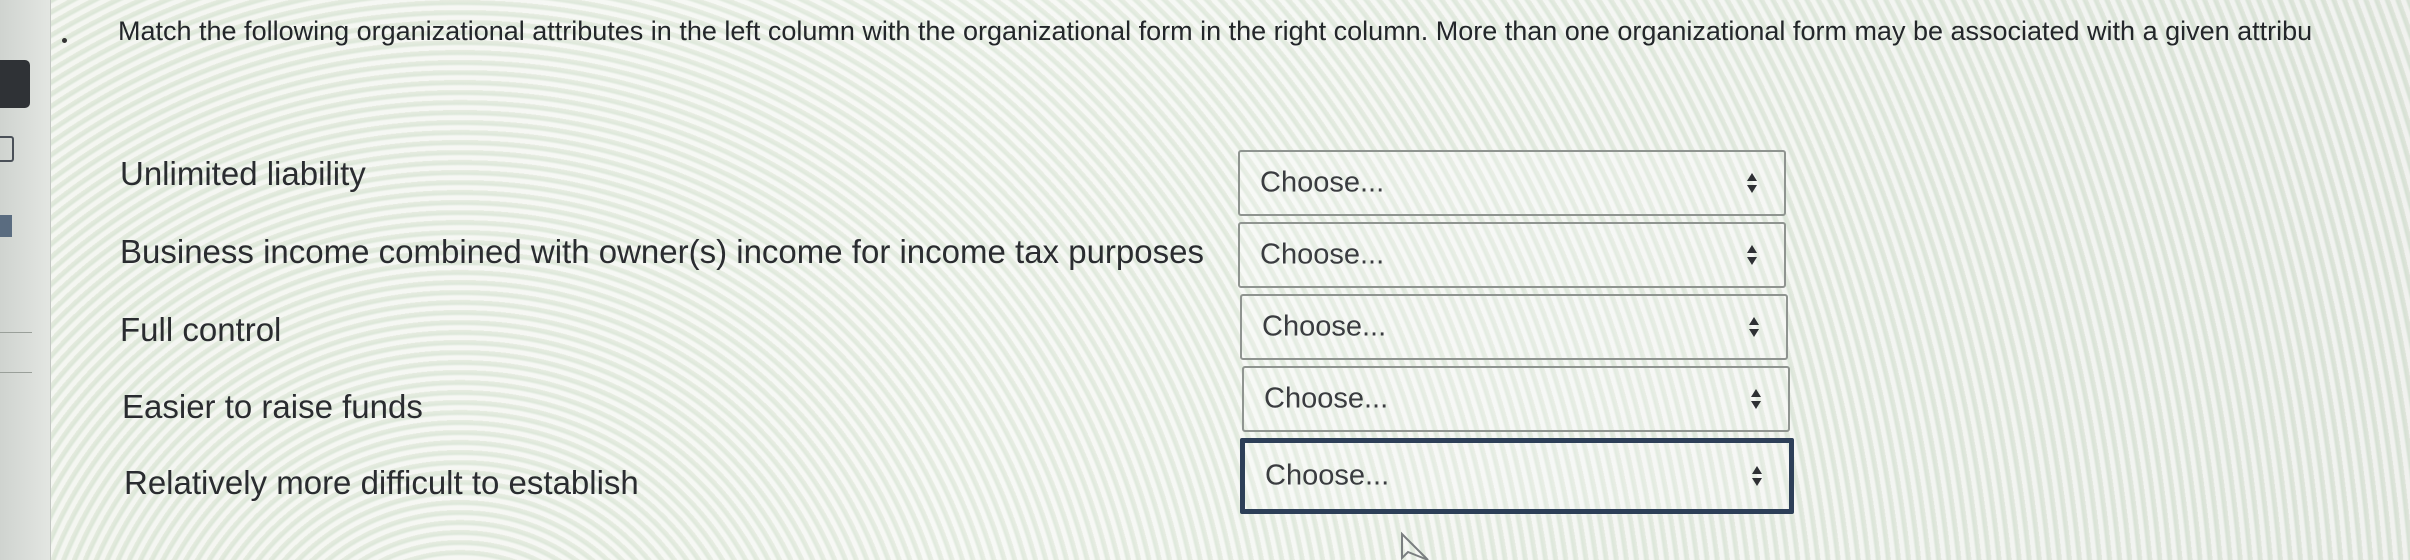 The height and width of the screenshot is (560, 2410). What do you see at coordinates (7, 149) in the screenshot?
I see `sidebar-doc-icon` at bounding box center [7, 149].